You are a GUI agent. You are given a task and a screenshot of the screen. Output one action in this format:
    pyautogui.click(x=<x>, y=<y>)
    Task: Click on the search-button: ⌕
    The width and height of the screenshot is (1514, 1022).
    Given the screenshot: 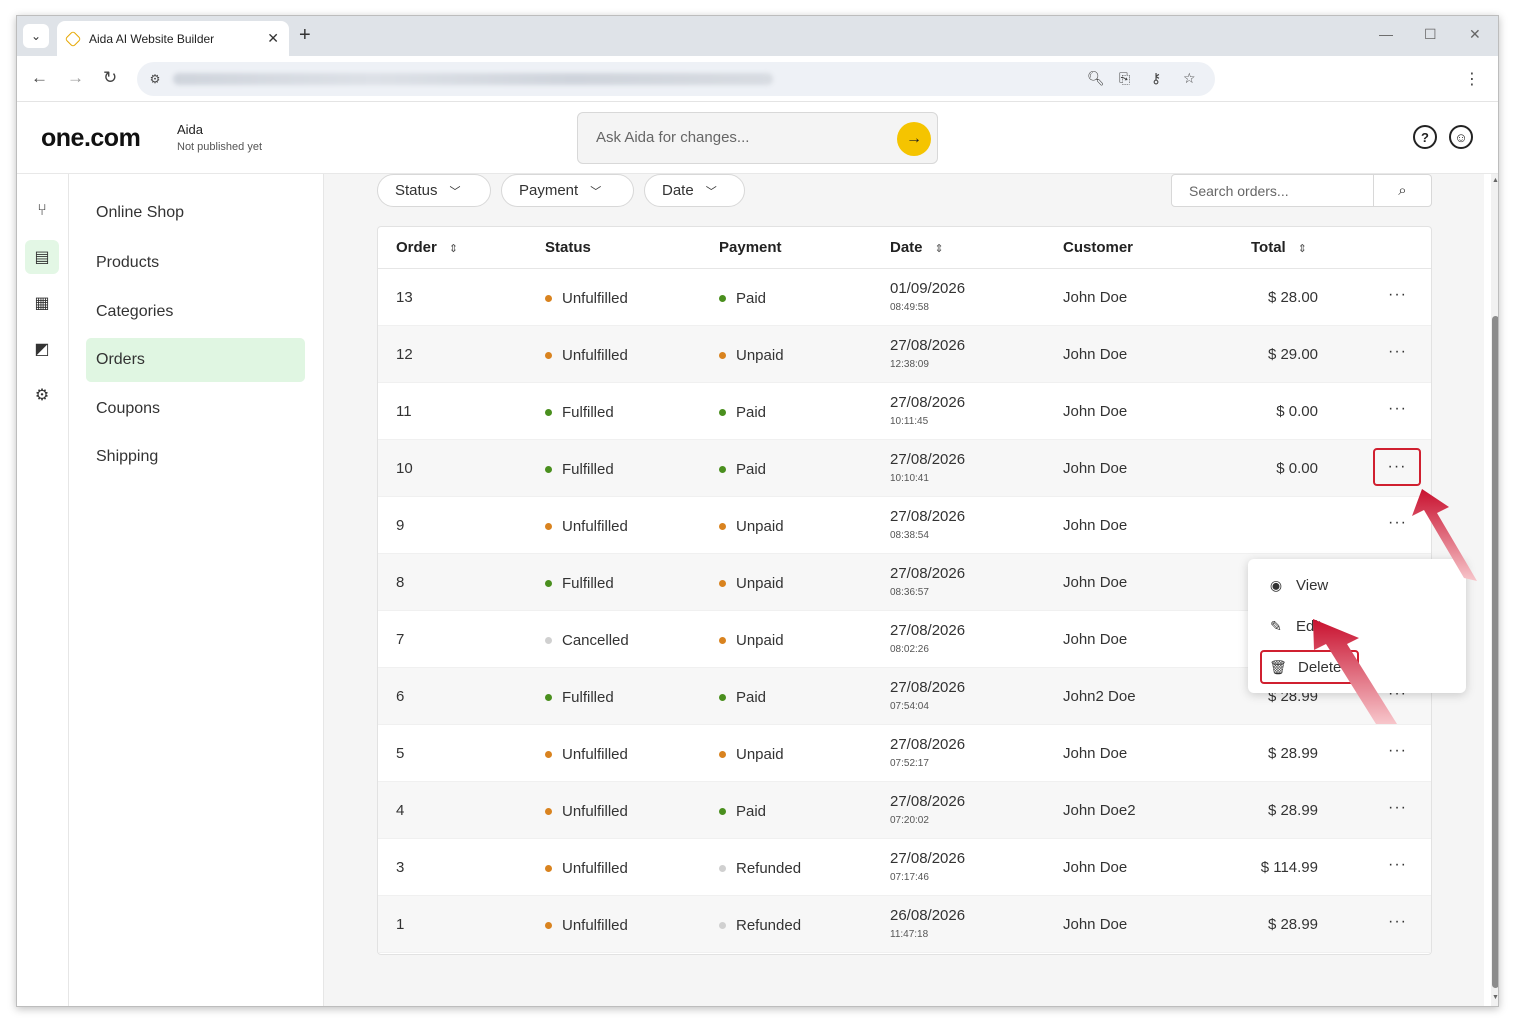 What is the action you would take?
    pyautogui.click(x=1402, y=190)
    